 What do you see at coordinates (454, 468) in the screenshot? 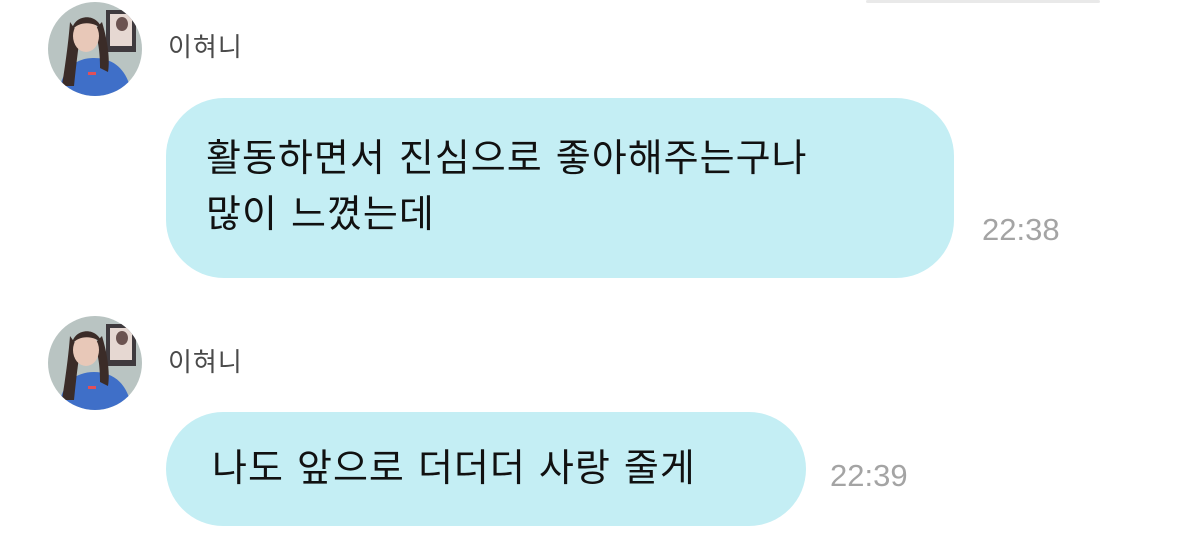
I see `message-text-line: 나도 앞으로 더더더 사랑 줄게` at bounding box center [454, 468].